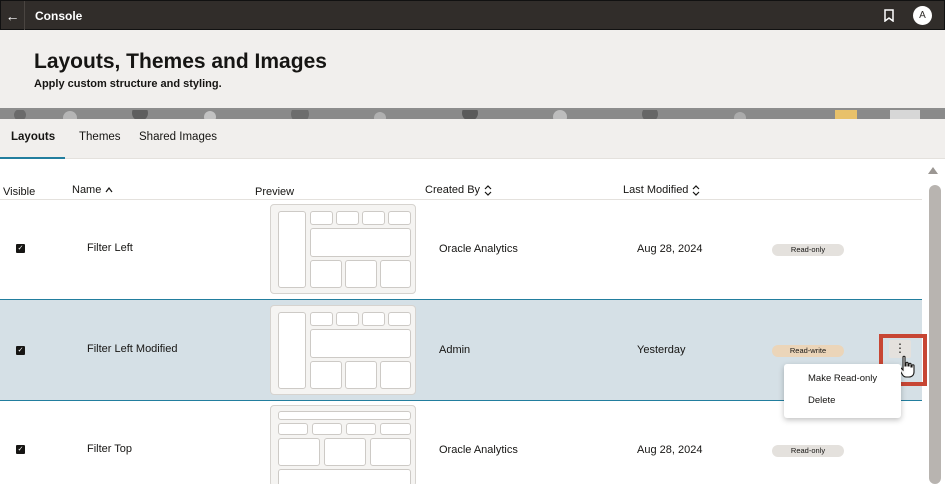  I want to click on context-menu: Make Read-only Delete, so click(842, 391).